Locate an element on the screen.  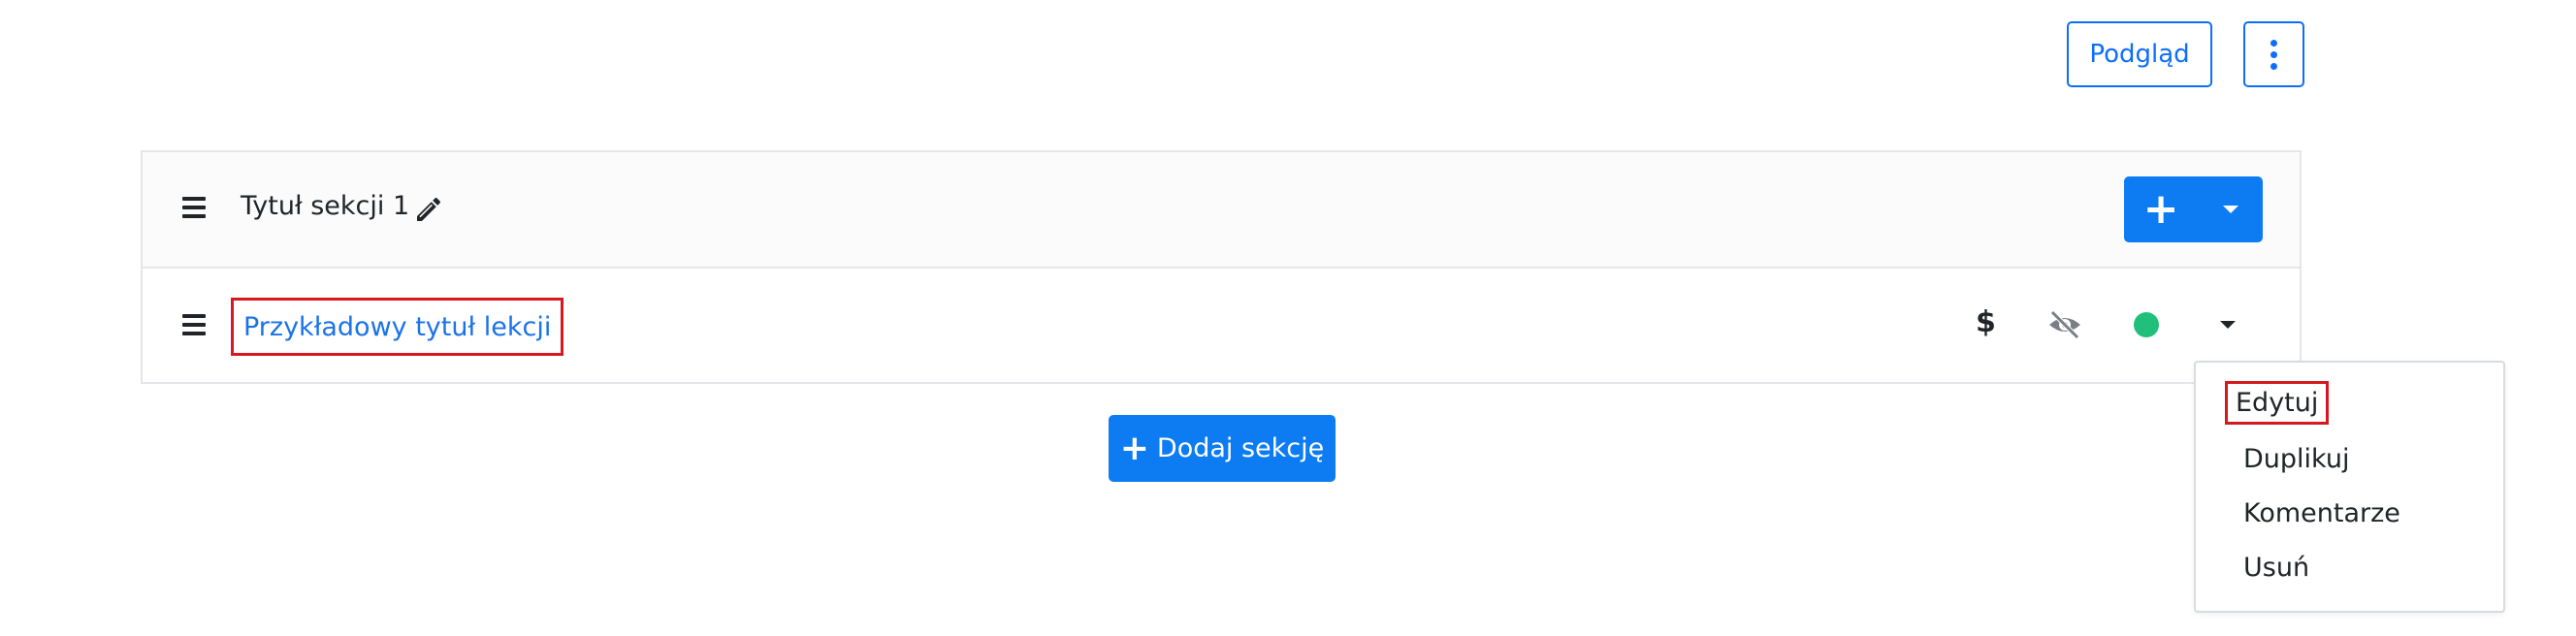
paid-lesson-icon: $ is located at coordinates (1986, 322).